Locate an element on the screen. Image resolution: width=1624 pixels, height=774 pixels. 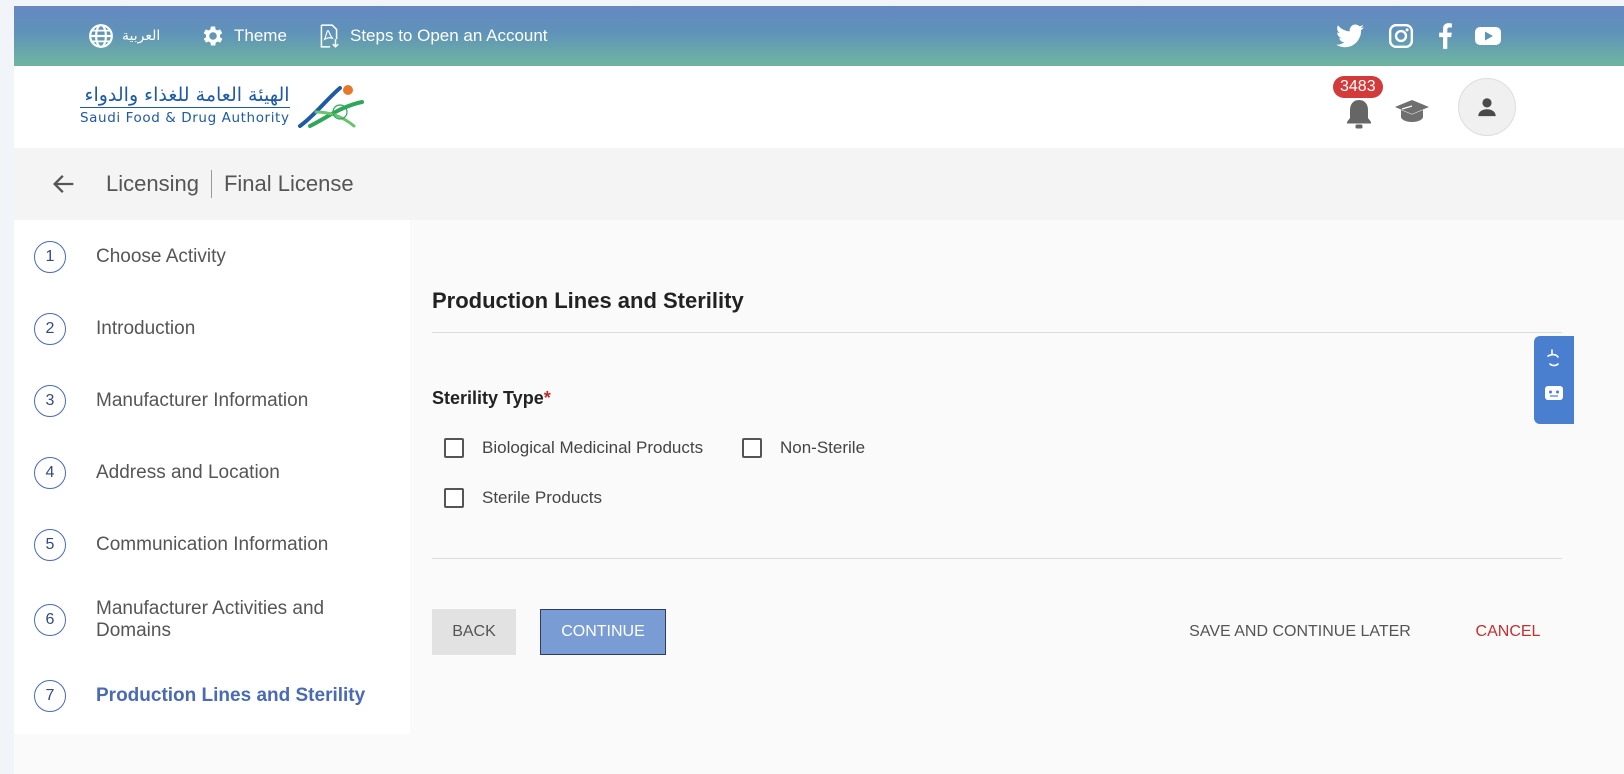
facebook-icon is located at coordinates (1445, 36).